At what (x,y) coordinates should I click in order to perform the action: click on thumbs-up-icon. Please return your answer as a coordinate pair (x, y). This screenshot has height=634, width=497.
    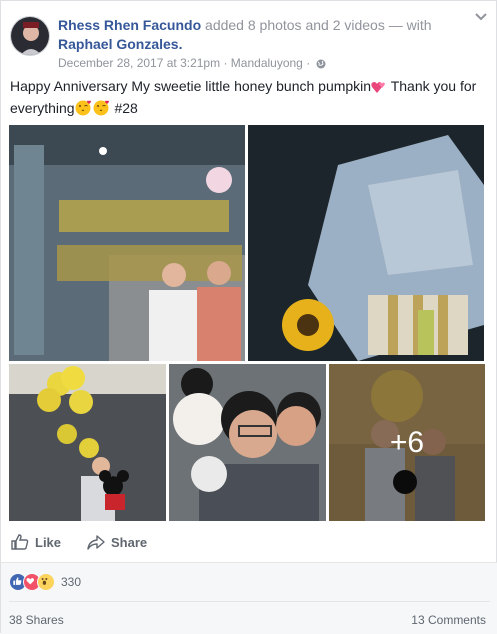
    Looking at the image, I should click on (20, 542).